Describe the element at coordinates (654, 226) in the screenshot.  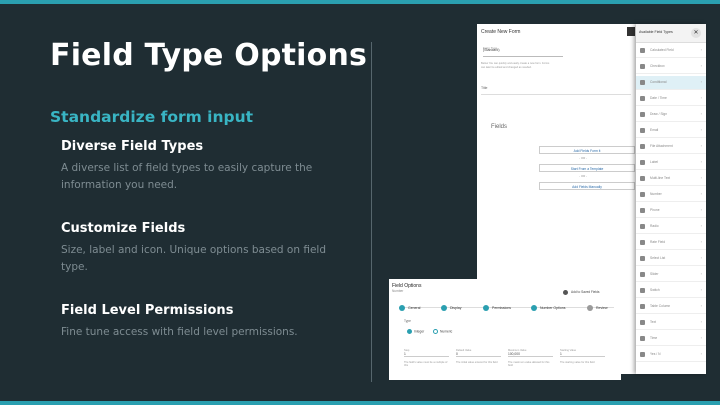
I see `field-type-label: Radio` at that location.